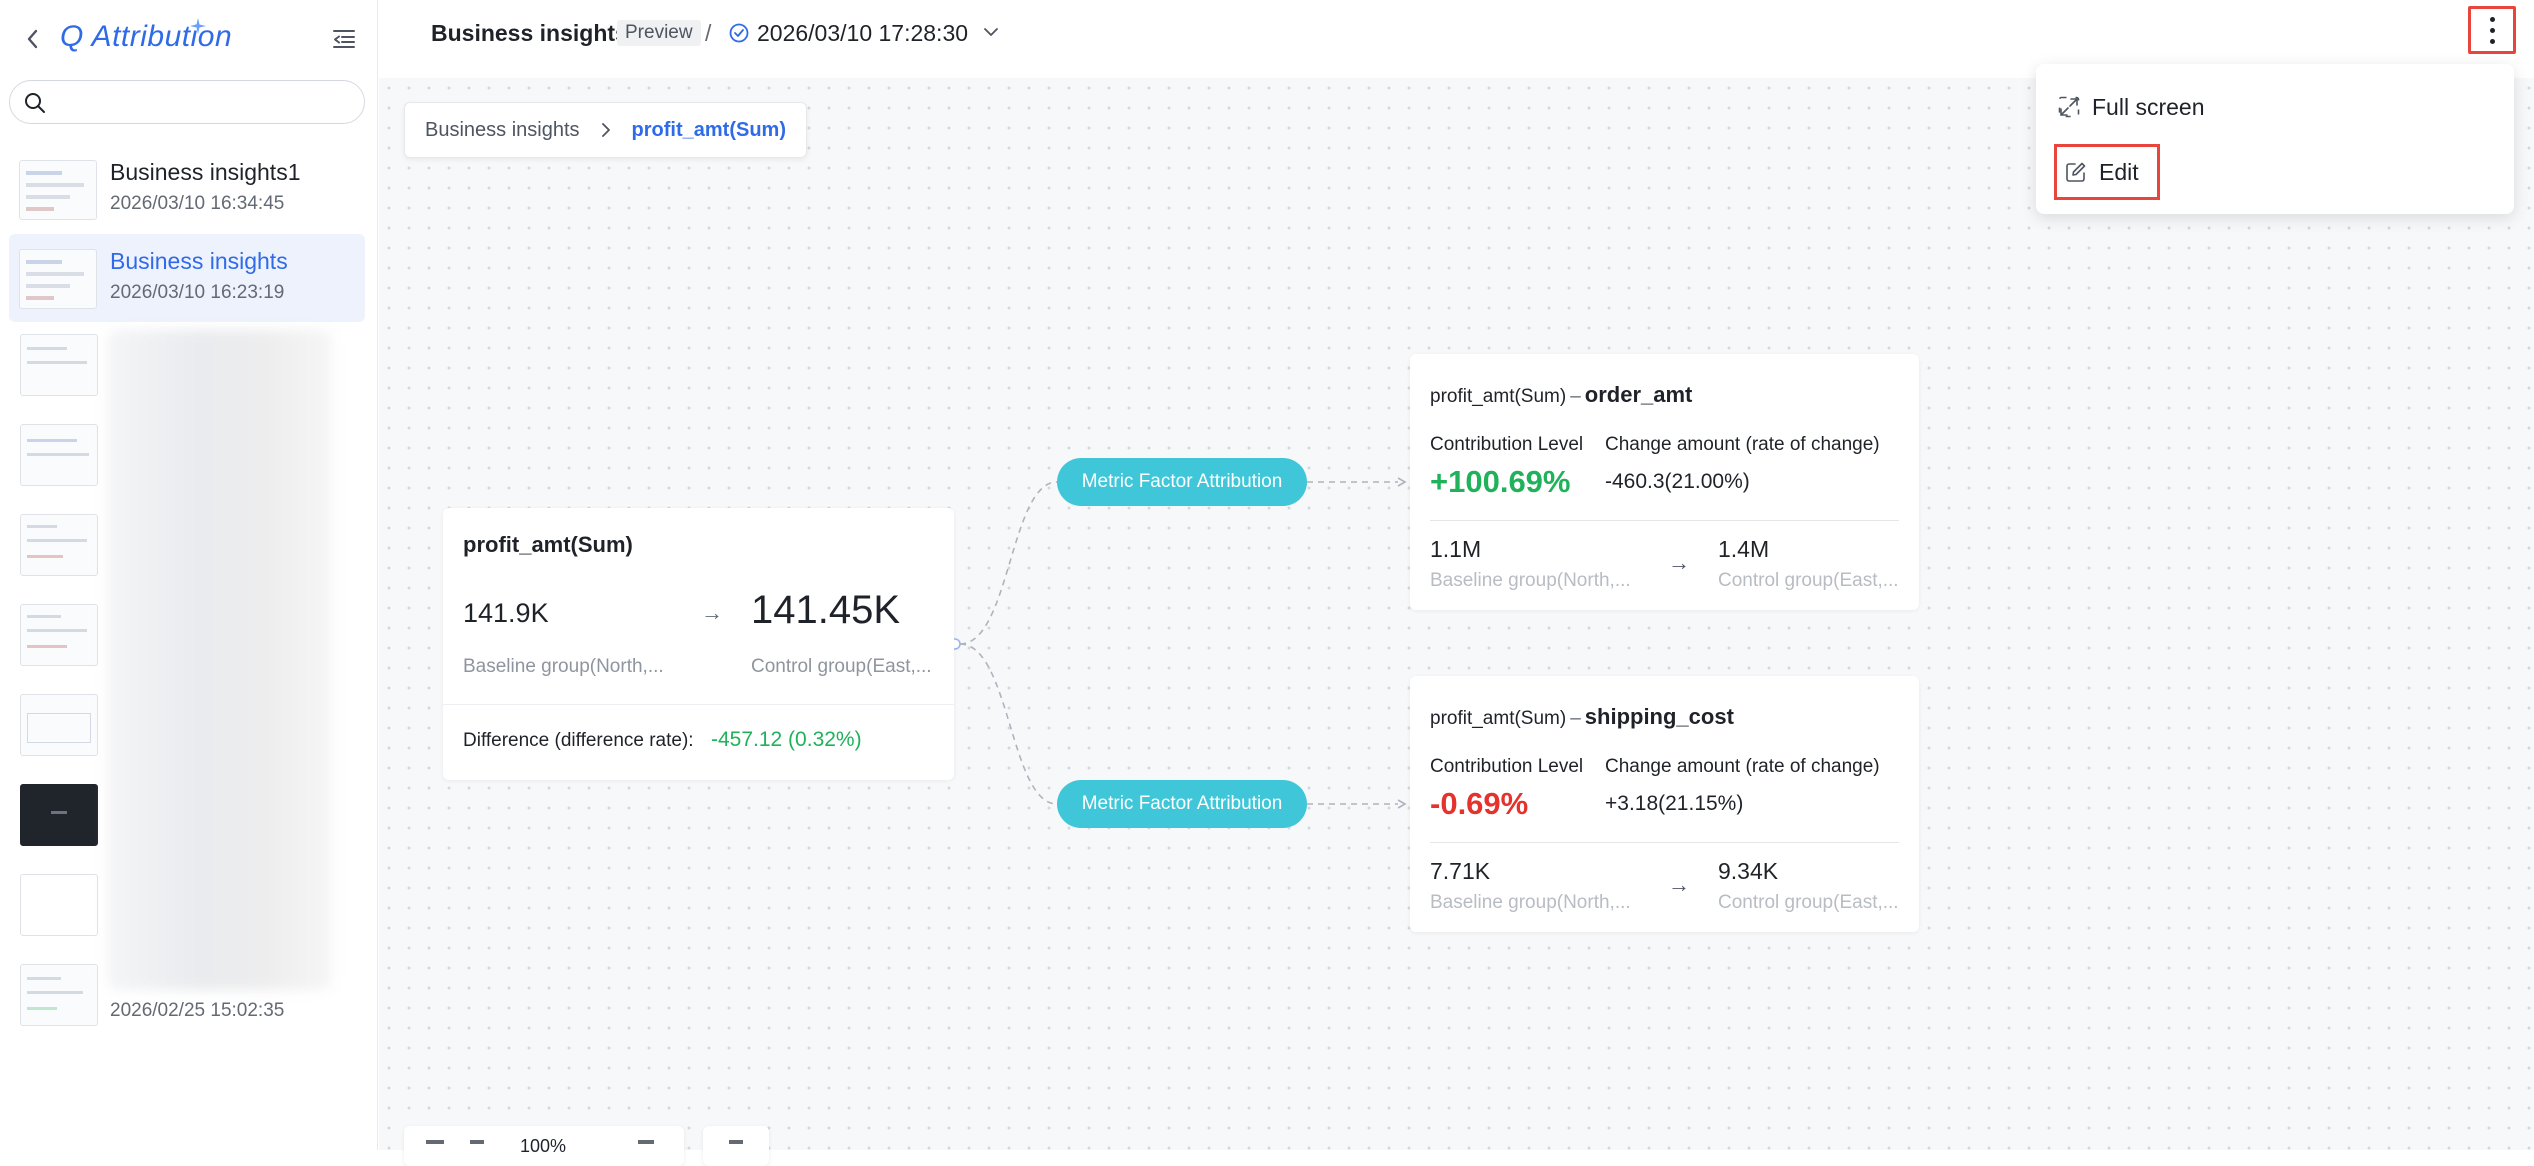  I want to click on fullscreen-icon, so click(2069, 107).